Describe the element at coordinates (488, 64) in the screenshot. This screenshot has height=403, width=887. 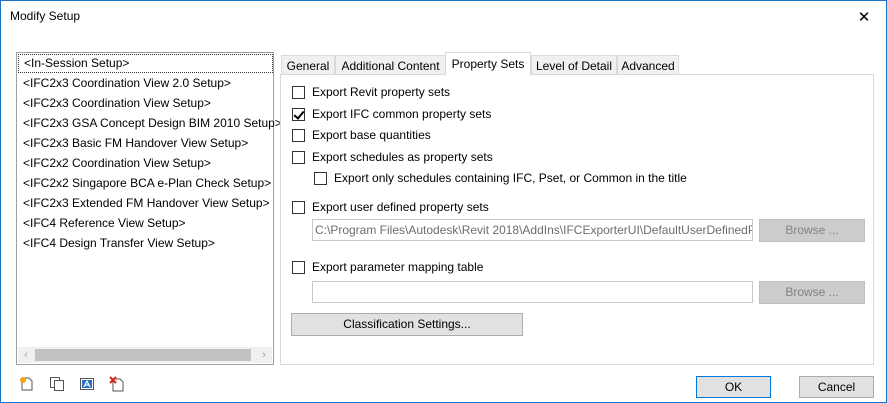
I see `tab-property-sets: Property Sets` at that location.